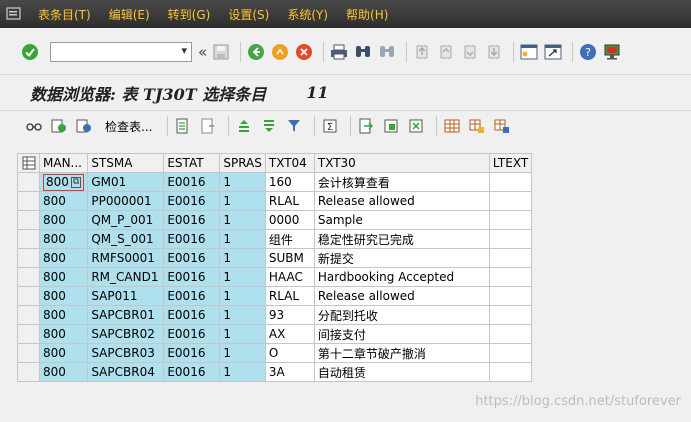  I want to click on cell-txt30: Hardbooking Accepted, so click(401, 277).